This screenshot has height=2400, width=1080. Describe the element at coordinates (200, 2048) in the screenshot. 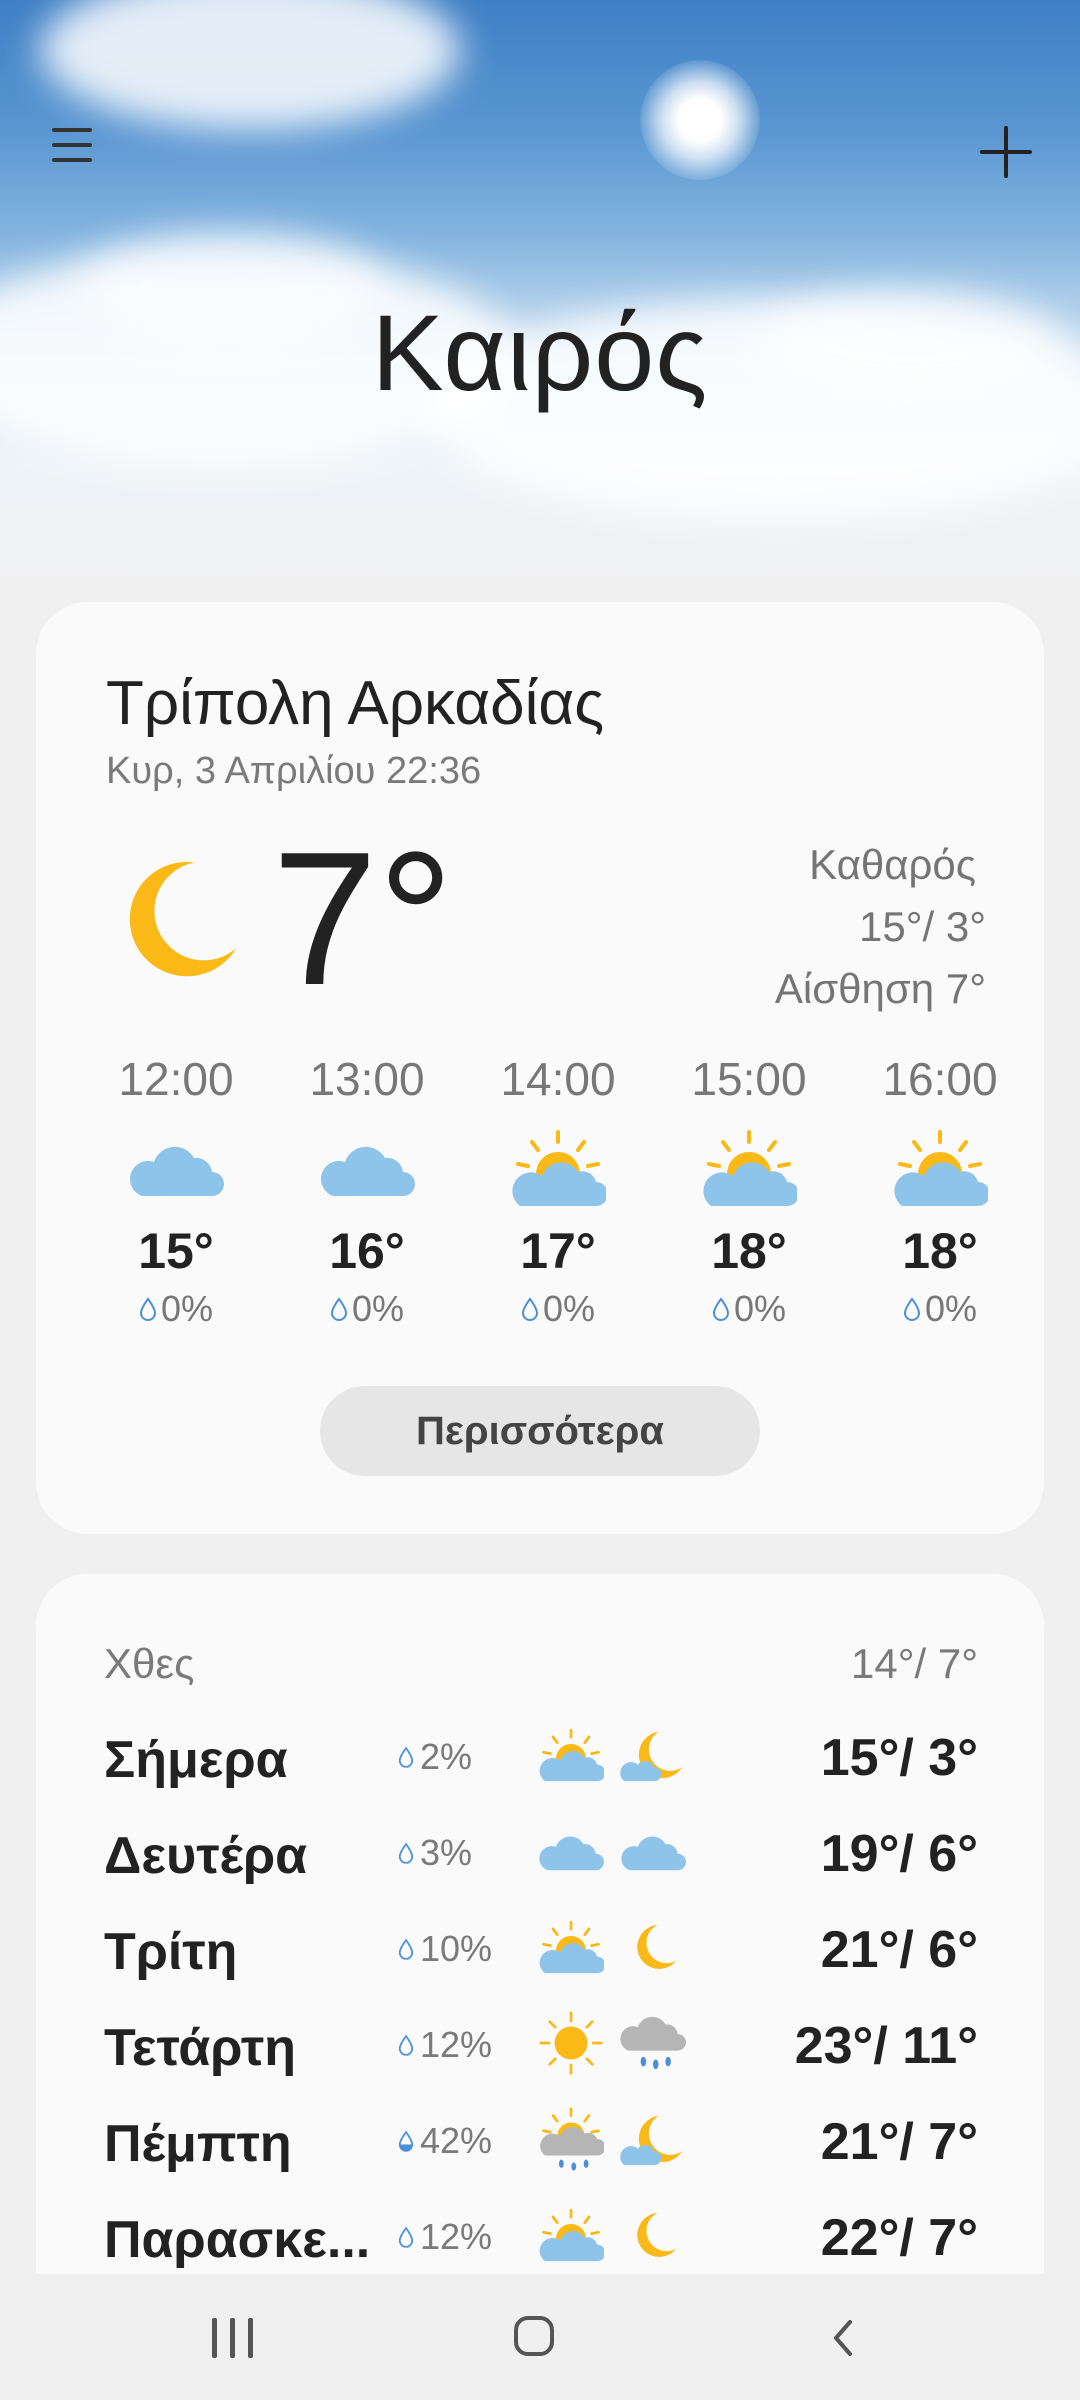

I see `day-name: Τετάρτη` at that location.